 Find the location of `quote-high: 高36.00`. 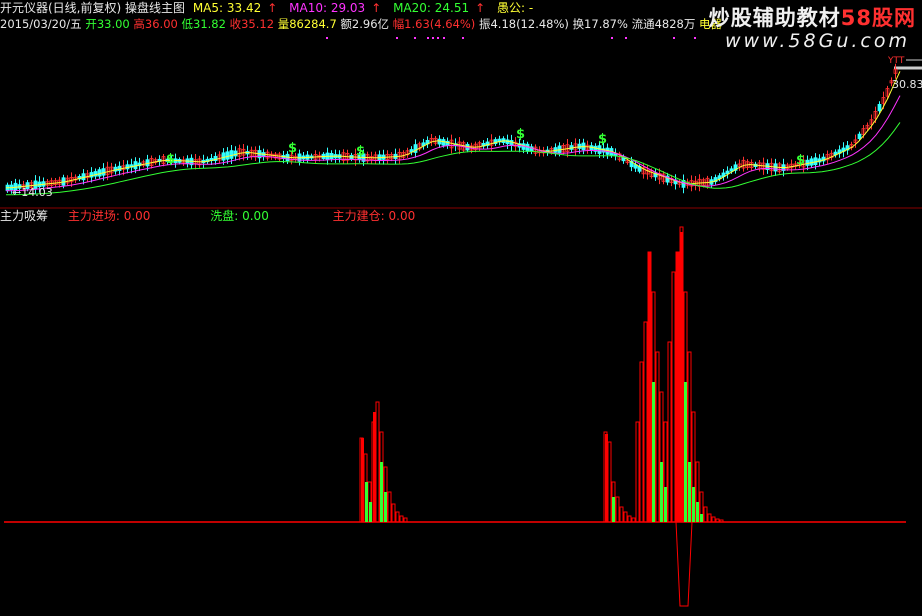

quote-high: 高36.00 is located at coordinates (155, 24).